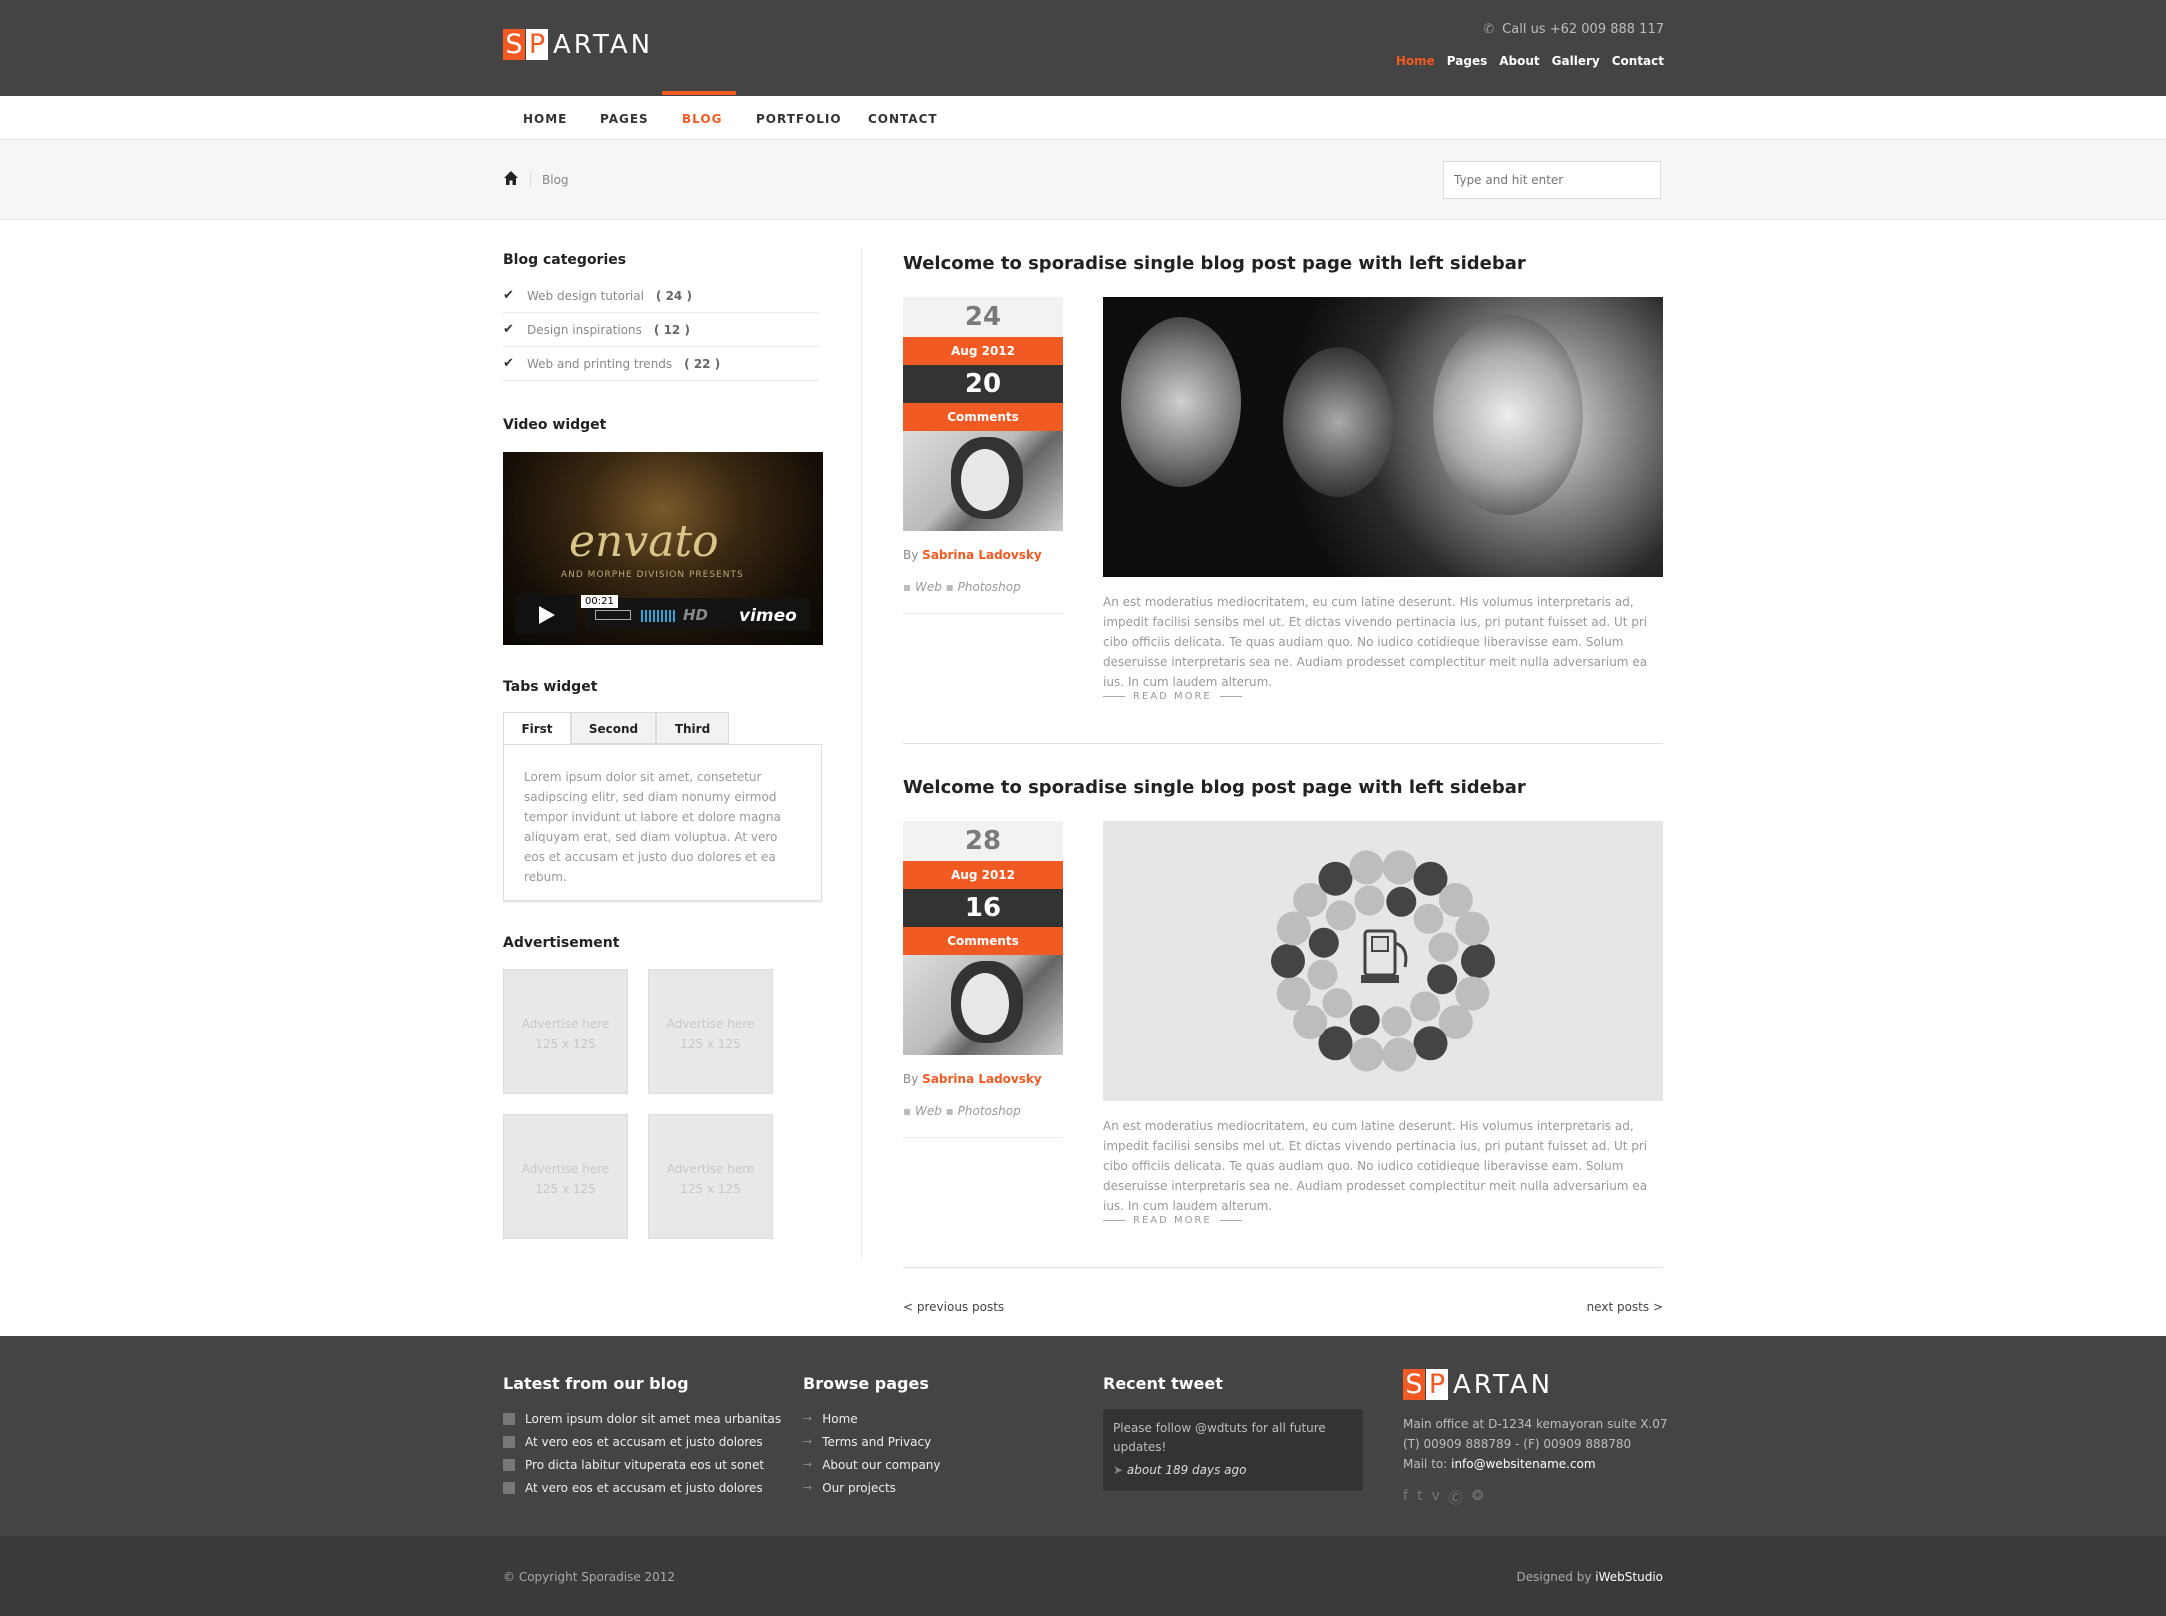 The height and width of the screenshot is (1616, 2166). Describe the element at coordinates (808, 1464) in the screenshot. I see `arrow-right-icon: →` at that location.